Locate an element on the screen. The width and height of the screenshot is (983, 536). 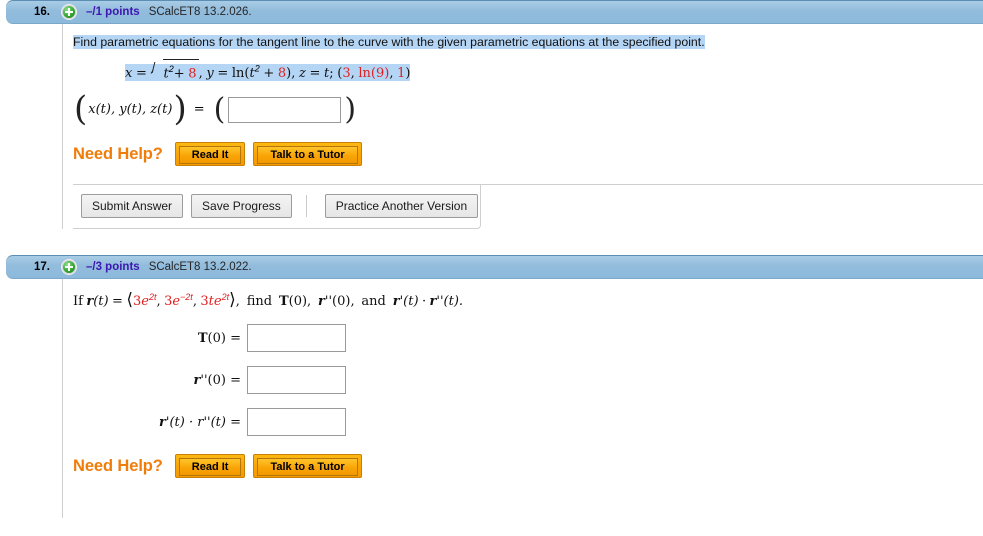
eq-semicolon: ; is located at coordinates (331, 74).